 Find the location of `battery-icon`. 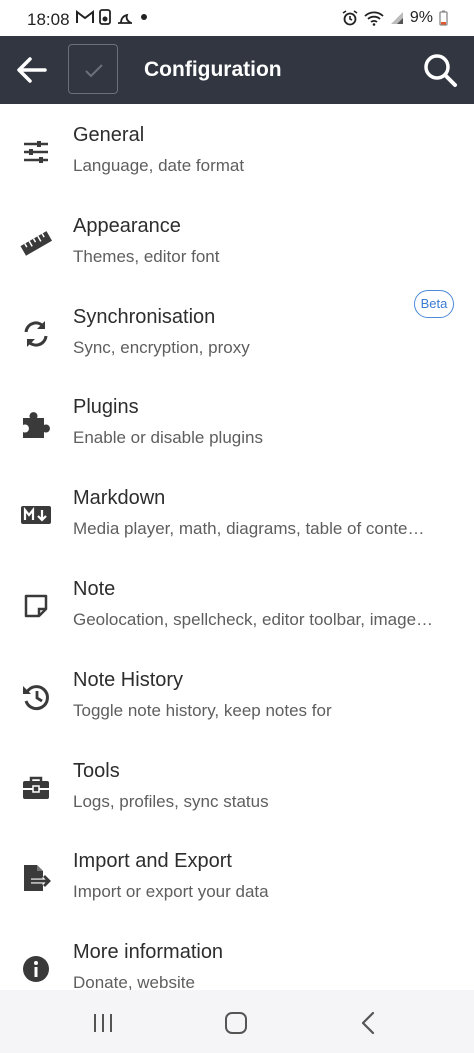

battery-icon is located at coordinates (443, 18).